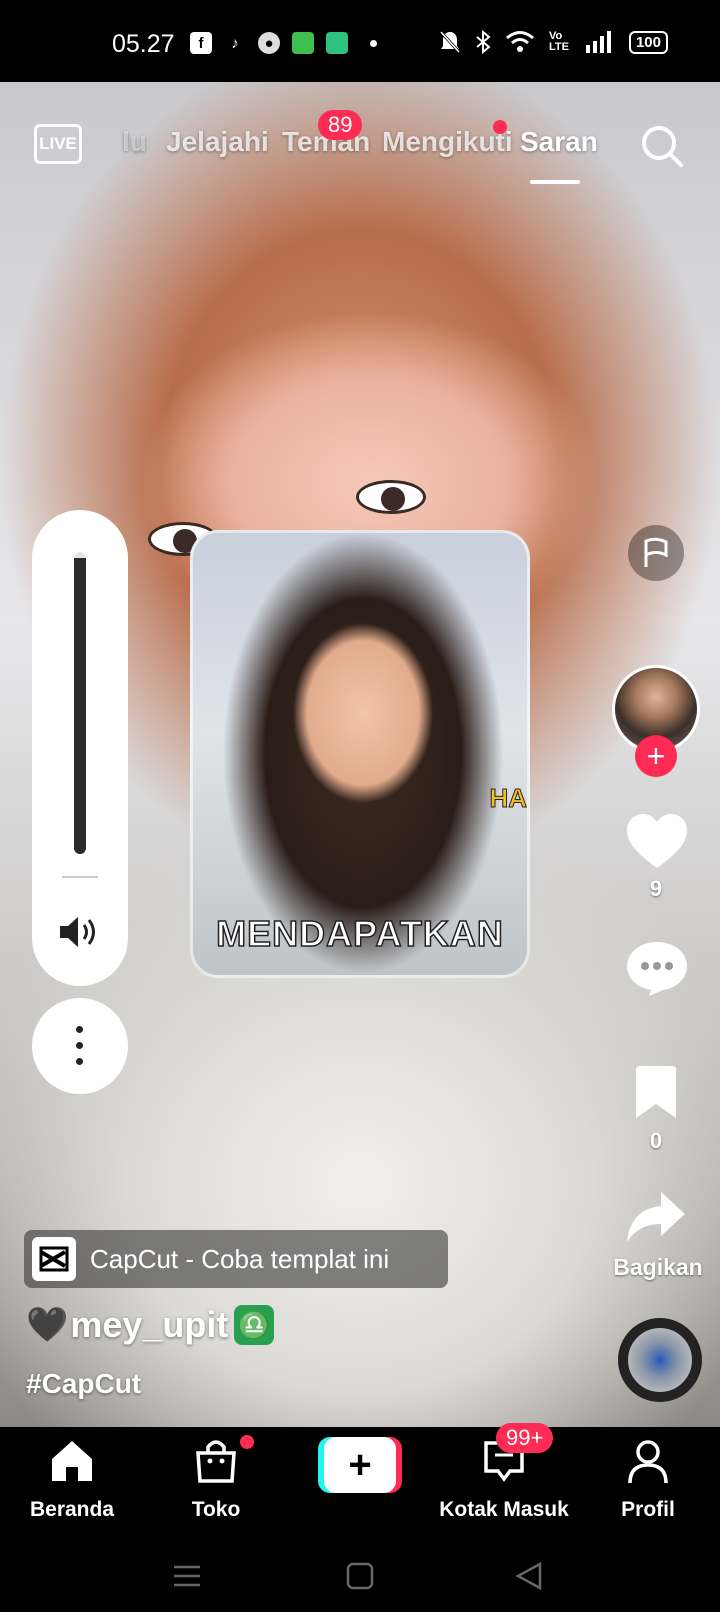 Image resolution: width=720 pixels, height=1612 pixels. What do you see at coordinates (391, 497) in the screenshot?
I see `video-eye-right` at bounding box center [391, 497].